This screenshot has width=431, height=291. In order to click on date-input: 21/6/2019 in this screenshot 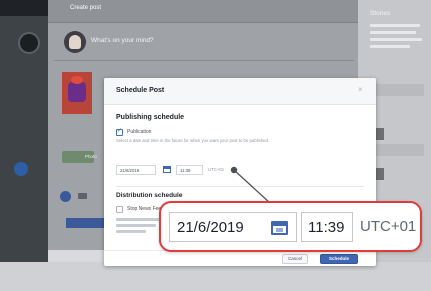, I will do `click(136, 170)`.